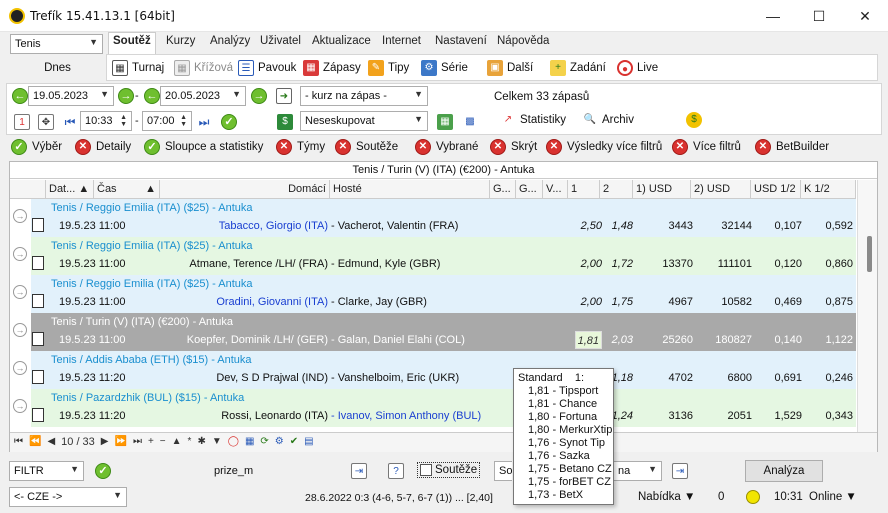  What do you see at coordinates (279, 442) in the screenshot?
I see `settings-icon: ⚙` at bounding box center [279, 442].